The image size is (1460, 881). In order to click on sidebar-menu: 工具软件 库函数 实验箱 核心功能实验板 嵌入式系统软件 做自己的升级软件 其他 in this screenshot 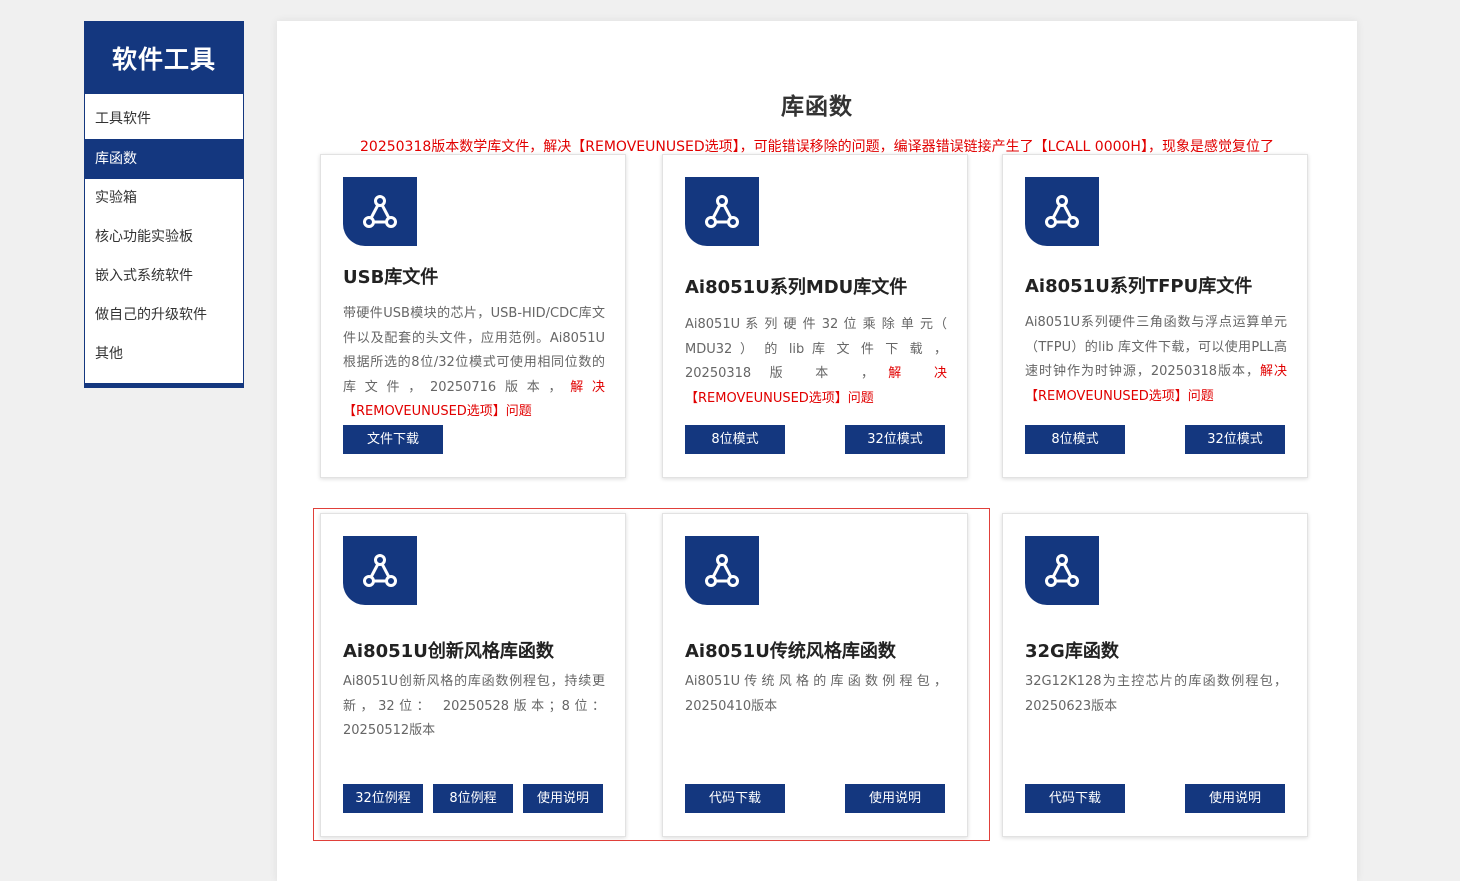, I will do `click(164, 237)`.